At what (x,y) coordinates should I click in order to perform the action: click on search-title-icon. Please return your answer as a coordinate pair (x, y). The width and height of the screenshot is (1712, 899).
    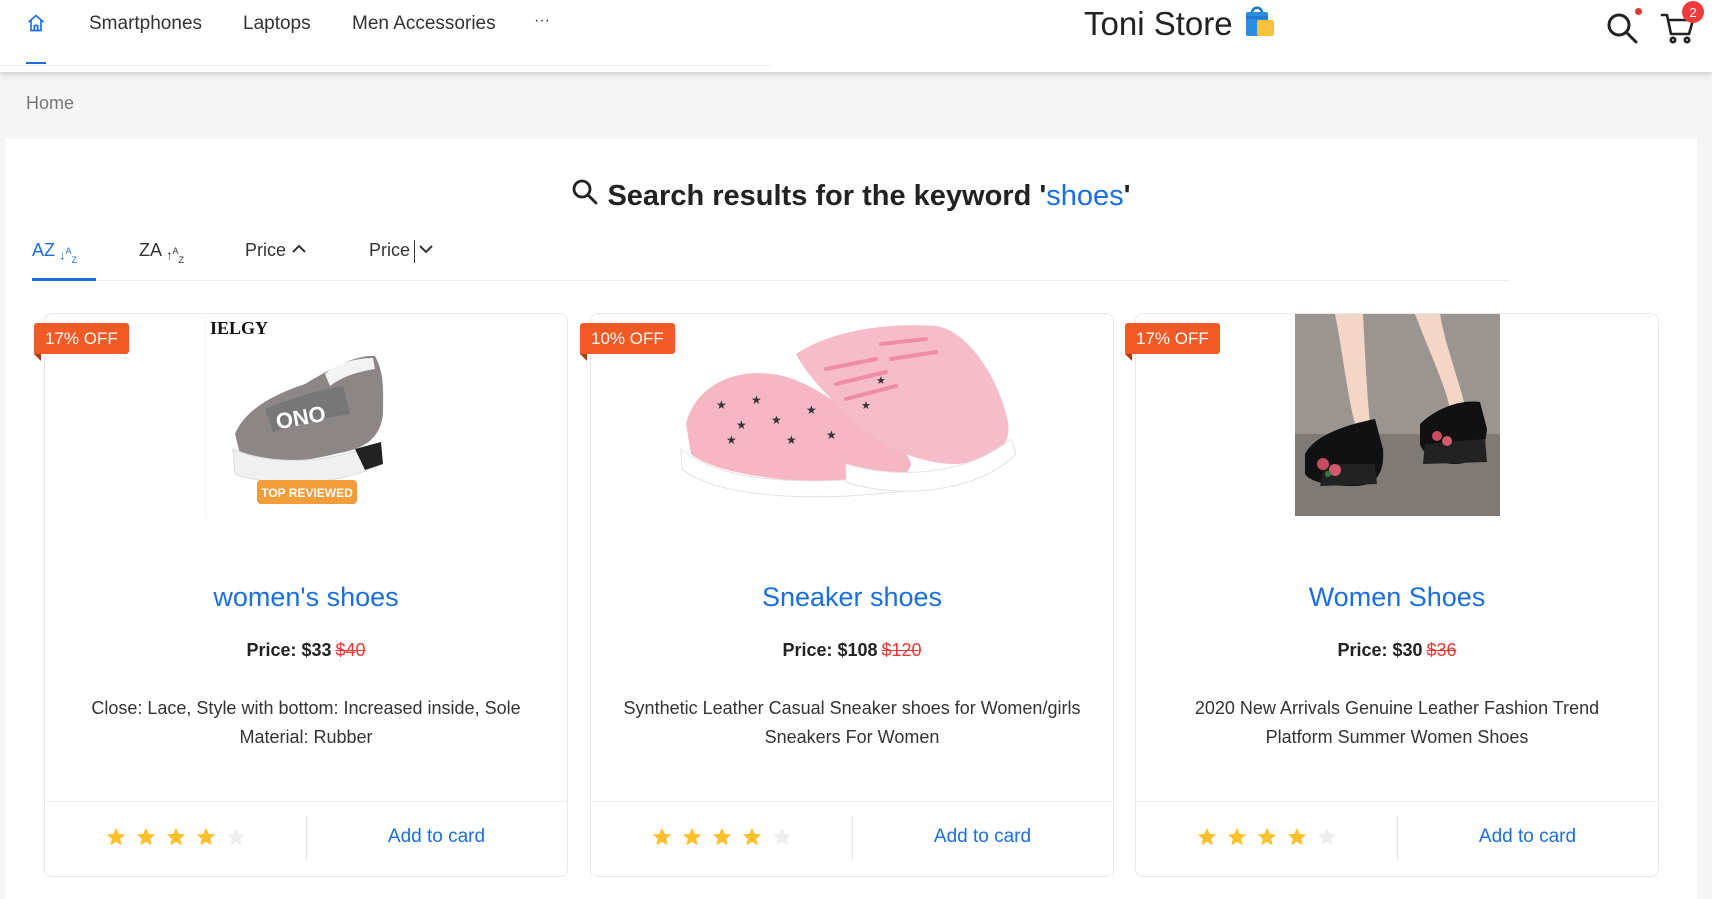
    Looking at the image, I should click on (585, 196).